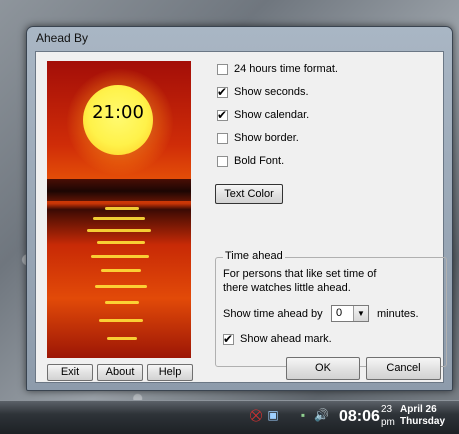  What do you see at coordinates (387, 409) in the screenshot?
I see `taskbar-clock-seconds: 23` at bounding box center [387, 409].